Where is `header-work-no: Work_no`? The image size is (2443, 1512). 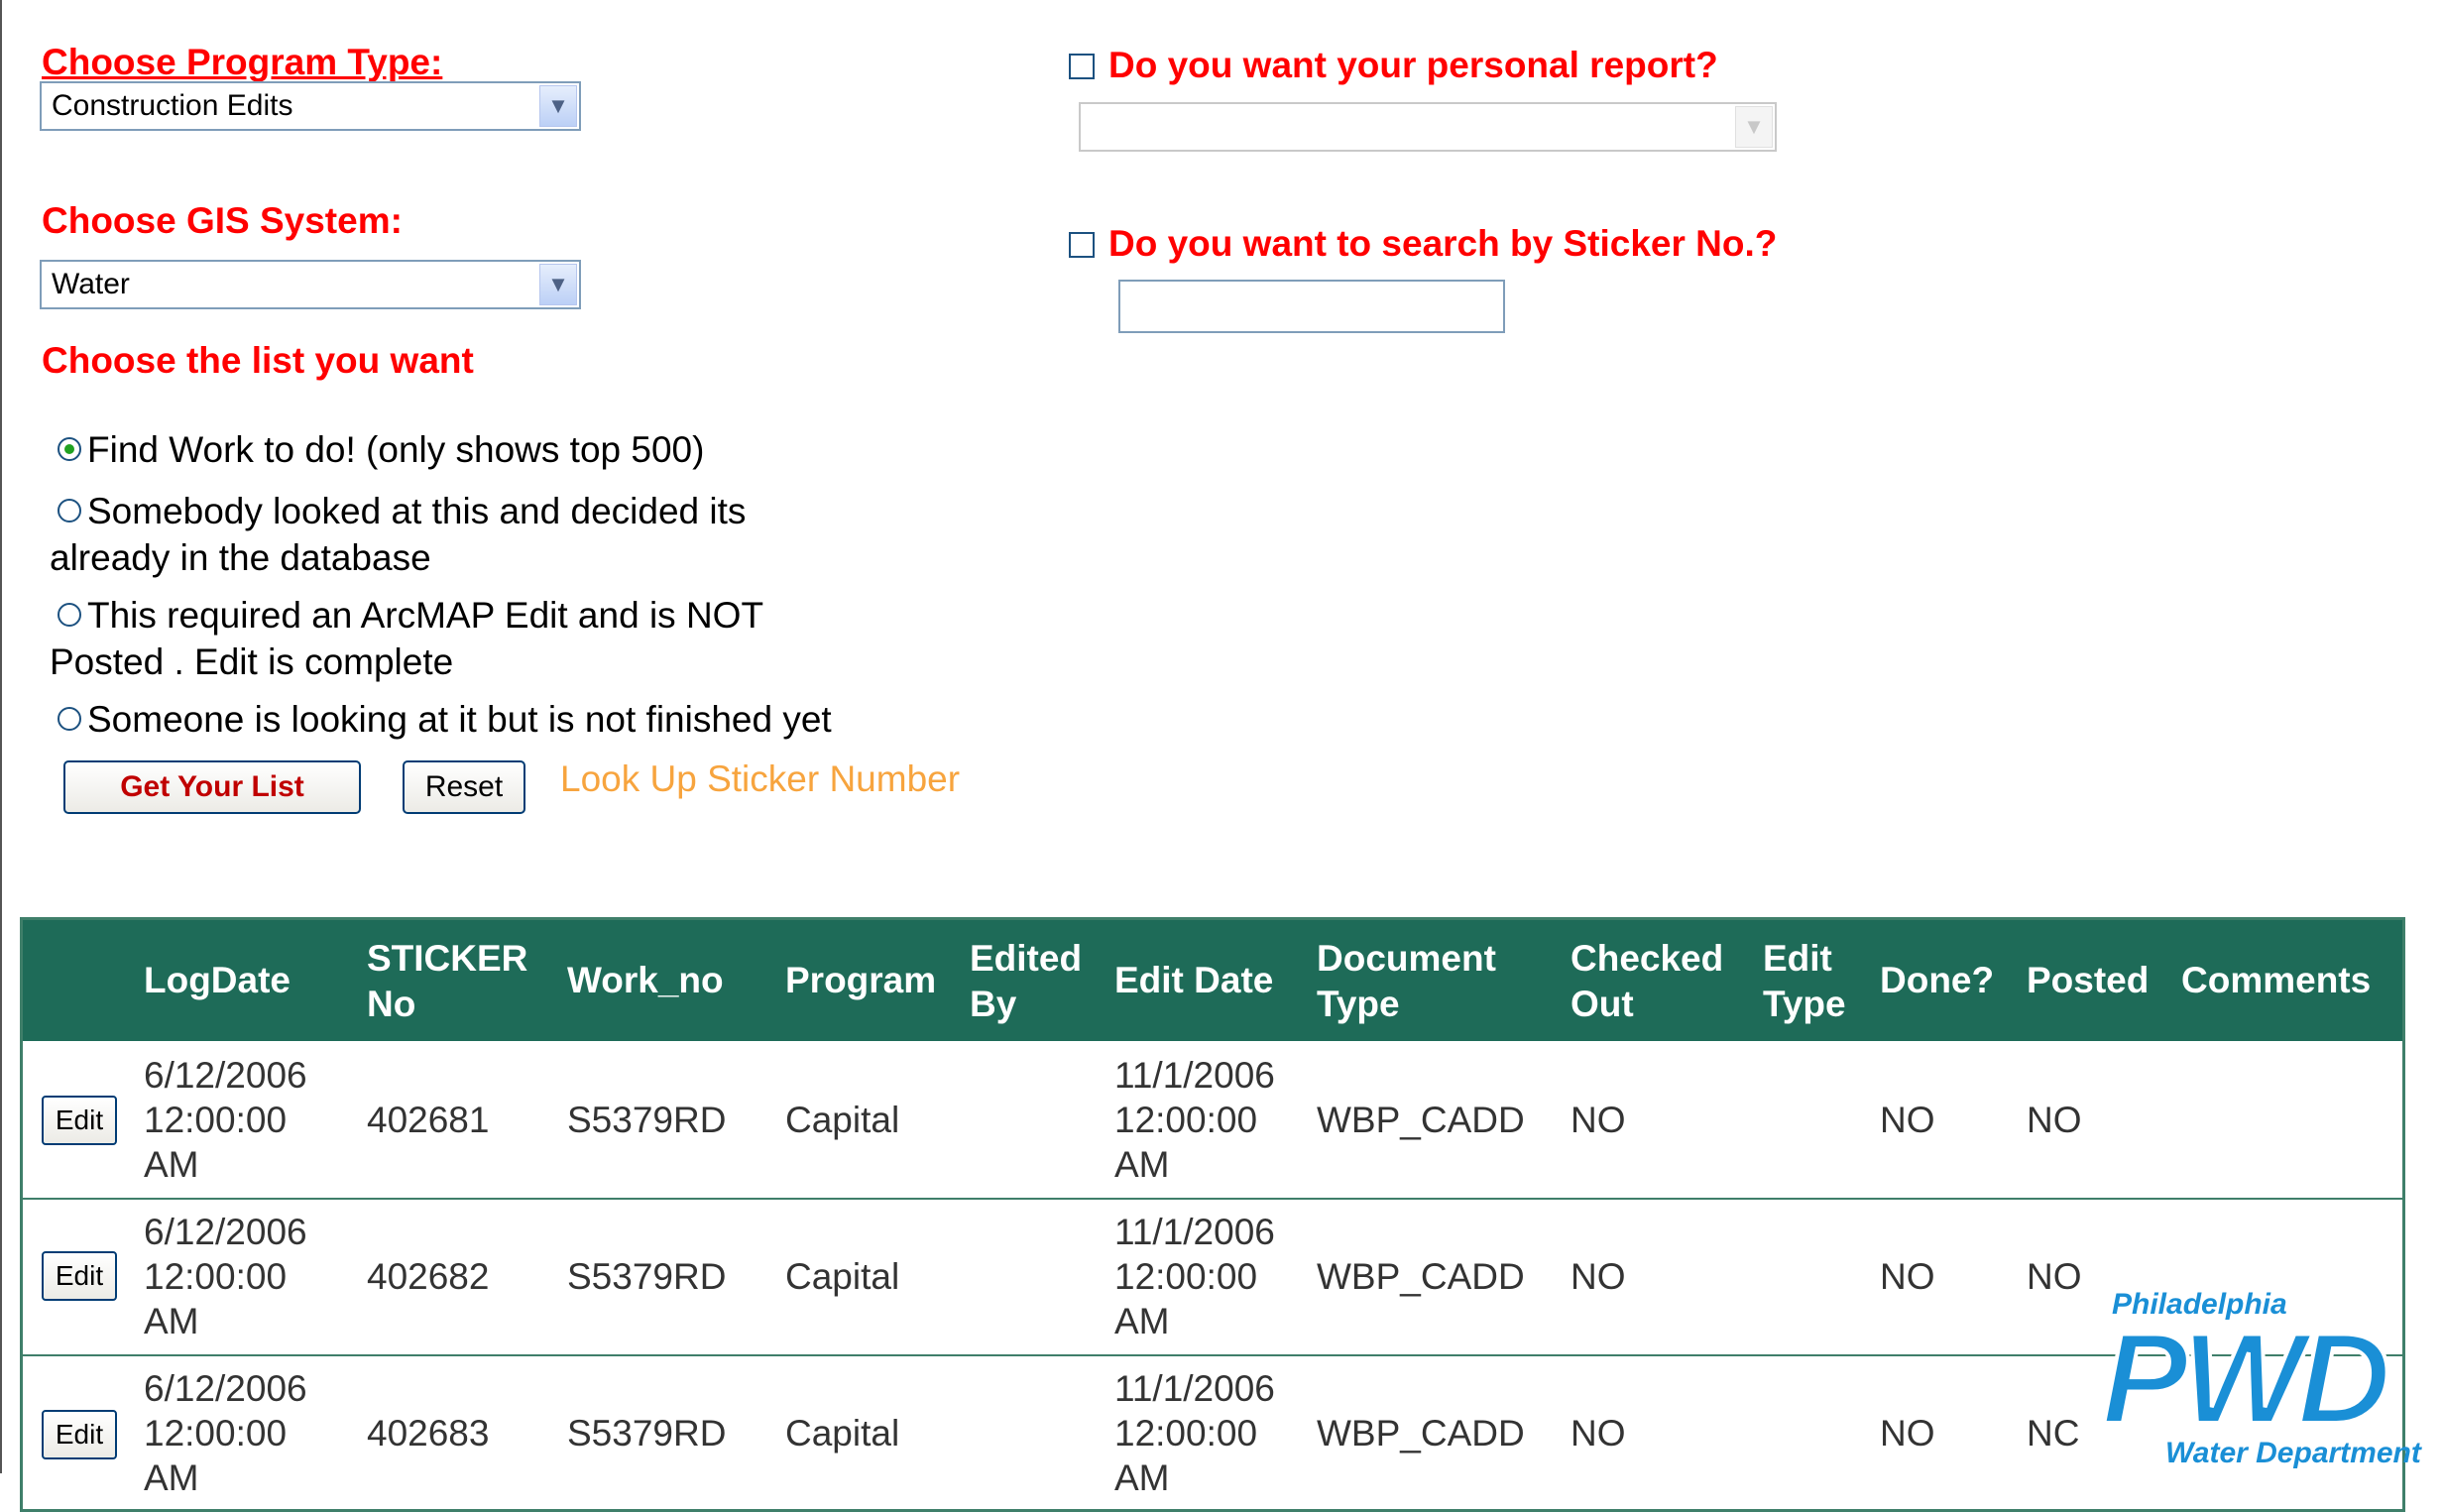
header-work-no: Work_no is located at coordinates (645, 980).